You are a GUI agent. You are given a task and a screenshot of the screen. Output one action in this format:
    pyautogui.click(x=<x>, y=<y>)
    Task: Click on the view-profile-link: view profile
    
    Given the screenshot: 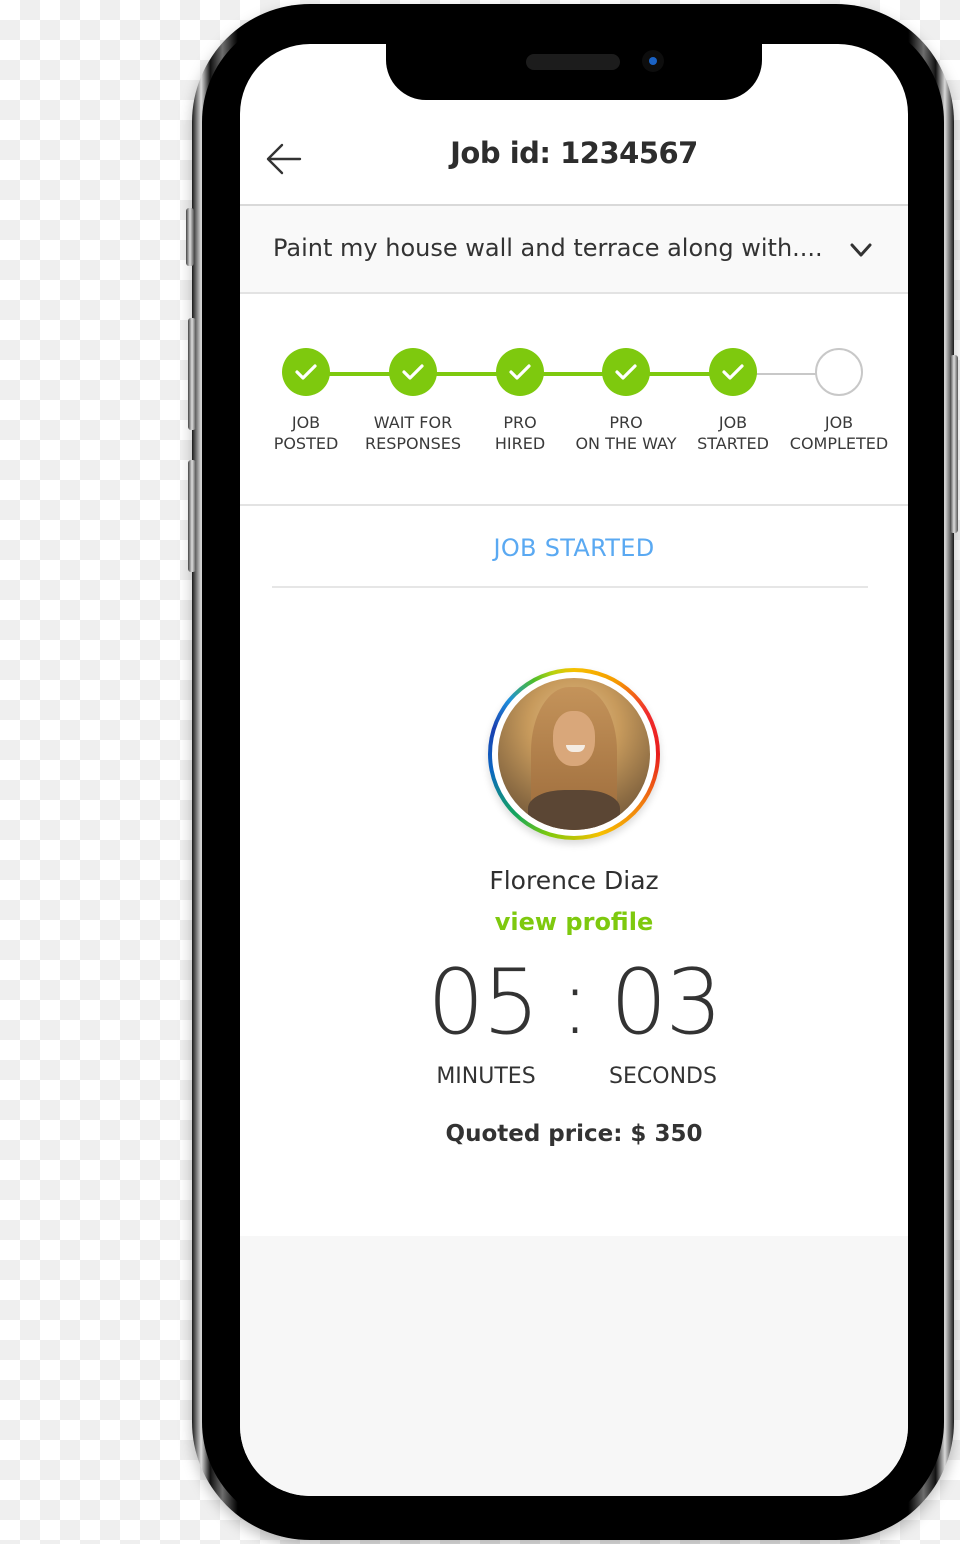 What is the action you would take?
    pyautogui.click(x=574, y=922)
    